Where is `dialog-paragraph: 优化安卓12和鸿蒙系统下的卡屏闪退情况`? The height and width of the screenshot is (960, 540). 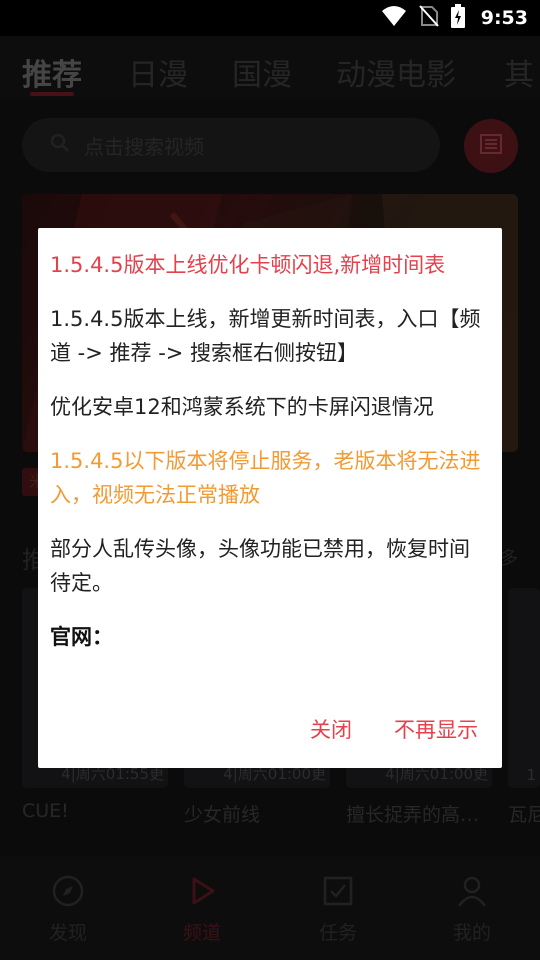
dialog-paragraph: 优化安卓12和鸿蒙系统下的卡屏闪退情况 is located at coordinates (242, 407).